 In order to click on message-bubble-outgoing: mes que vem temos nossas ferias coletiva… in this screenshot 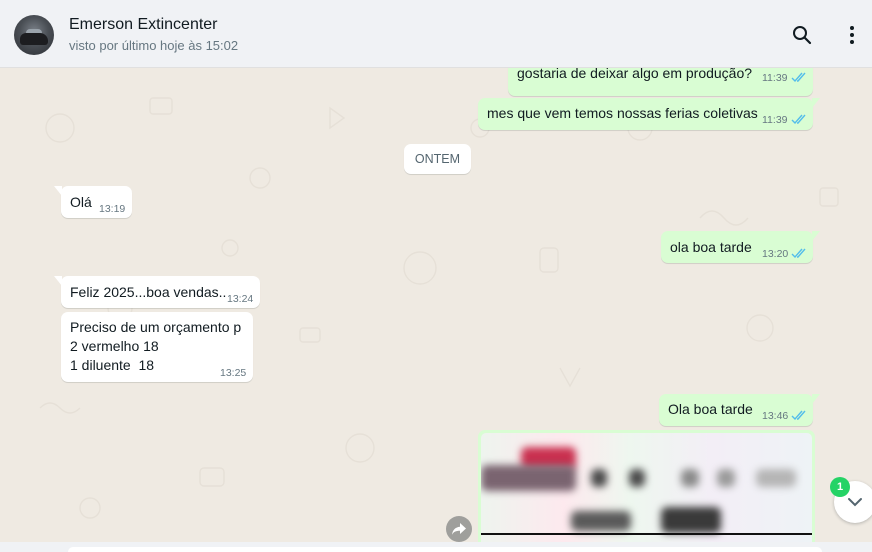, I will do `click(649, 114)`.